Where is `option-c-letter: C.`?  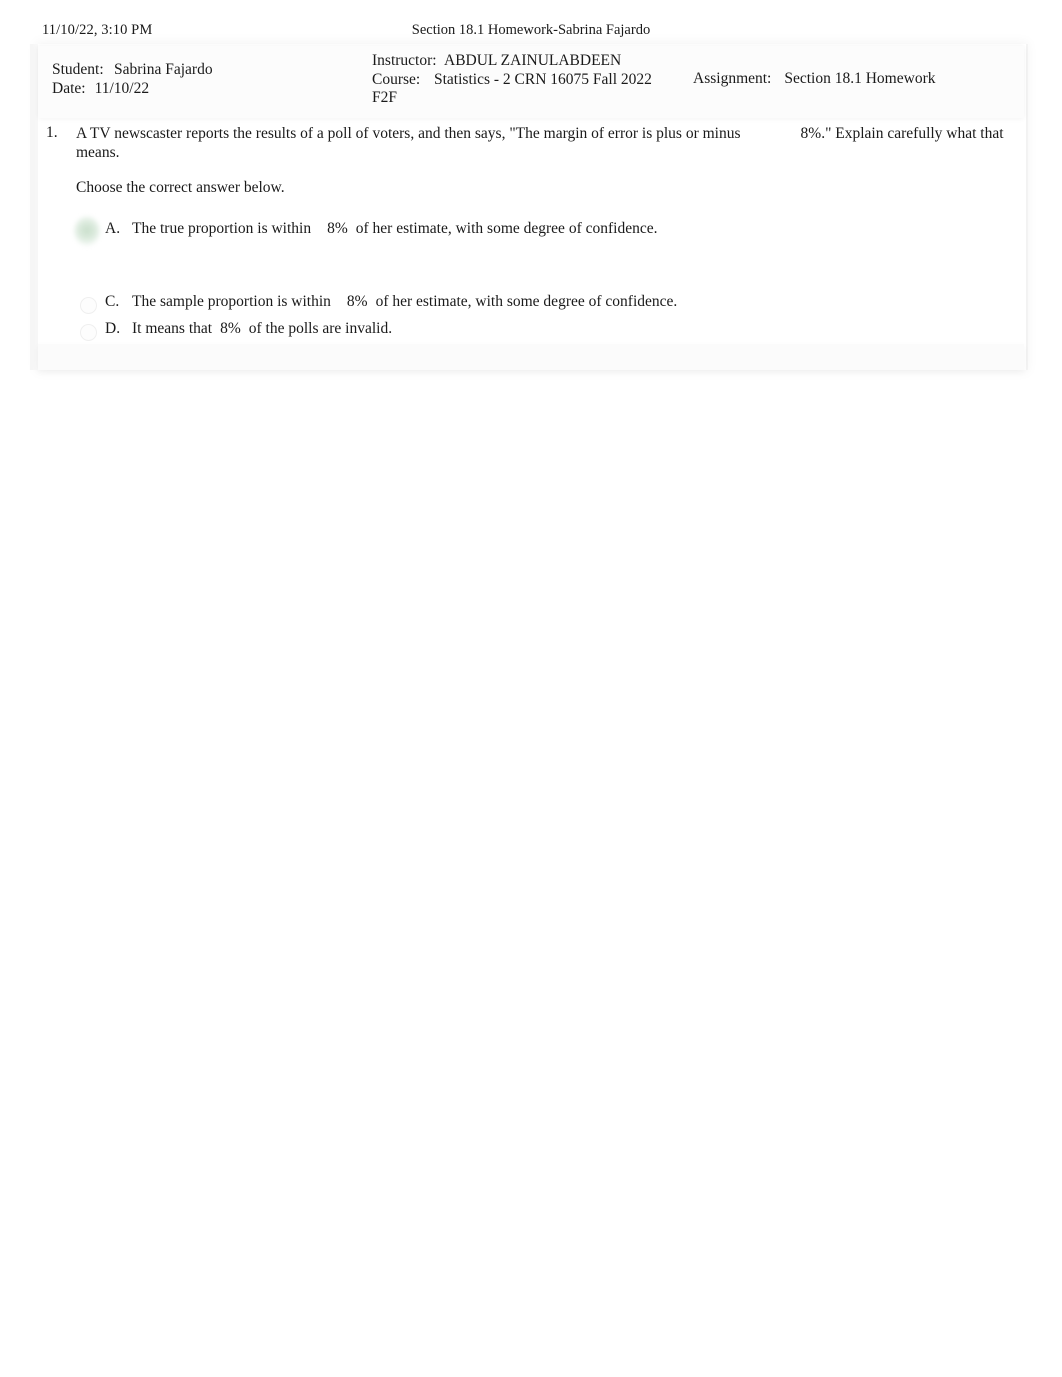 option-c-letter: C. is located at coordinates (112, 301).